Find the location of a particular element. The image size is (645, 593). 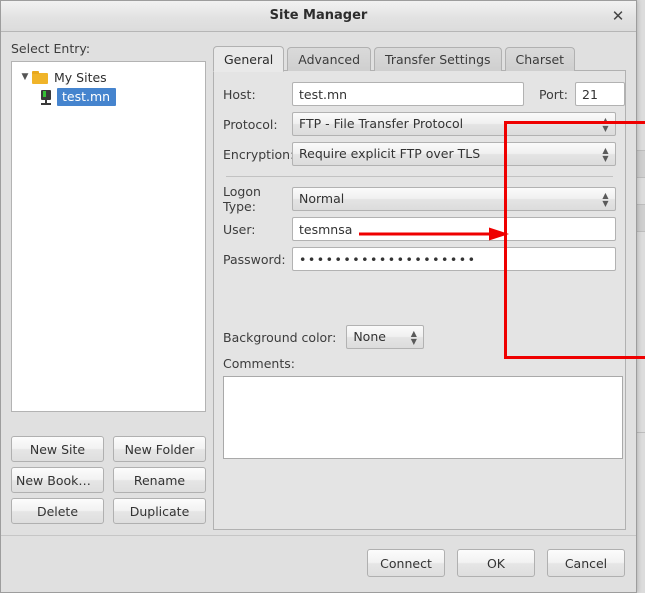

tab-charset: Charset is located at coordinates (540, 59).